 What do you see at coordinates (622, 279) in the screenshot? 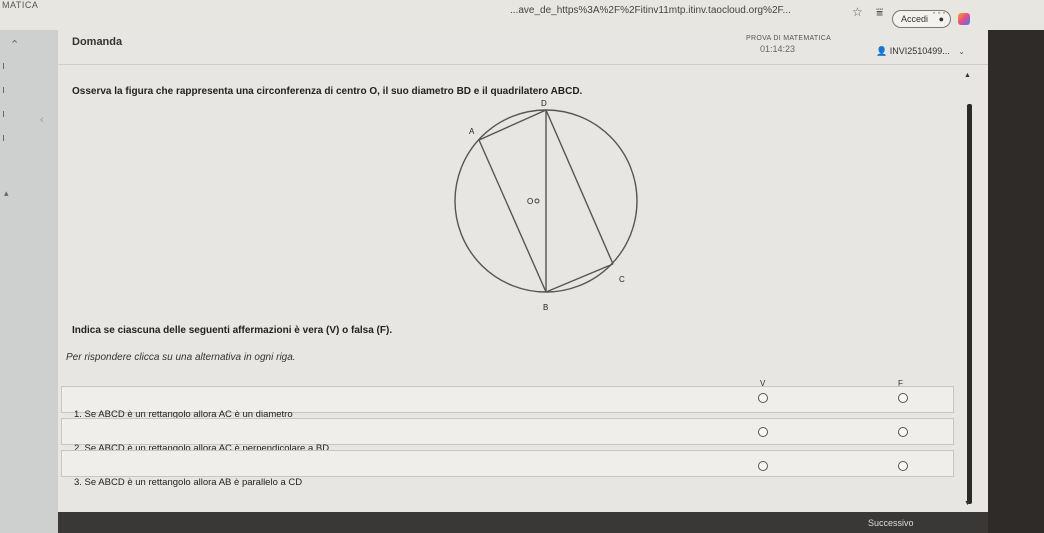
I see `label-c: C` at bounding box center [622, 279].